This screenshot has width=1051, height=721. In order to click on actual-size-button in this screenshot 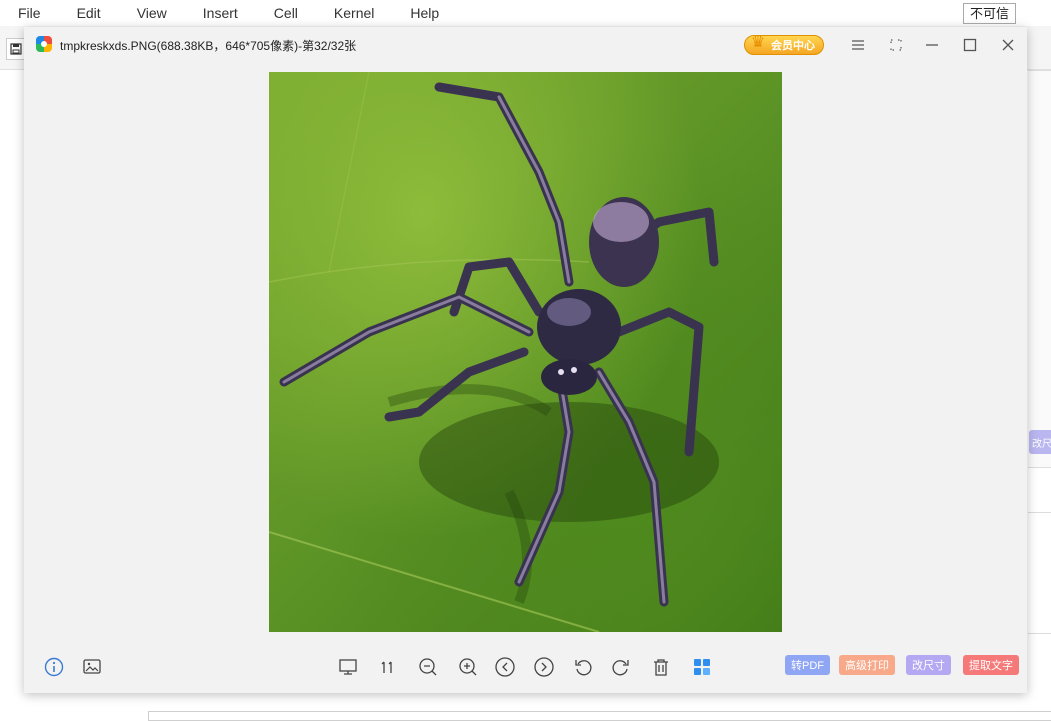, I will do `click(388, 667)`.